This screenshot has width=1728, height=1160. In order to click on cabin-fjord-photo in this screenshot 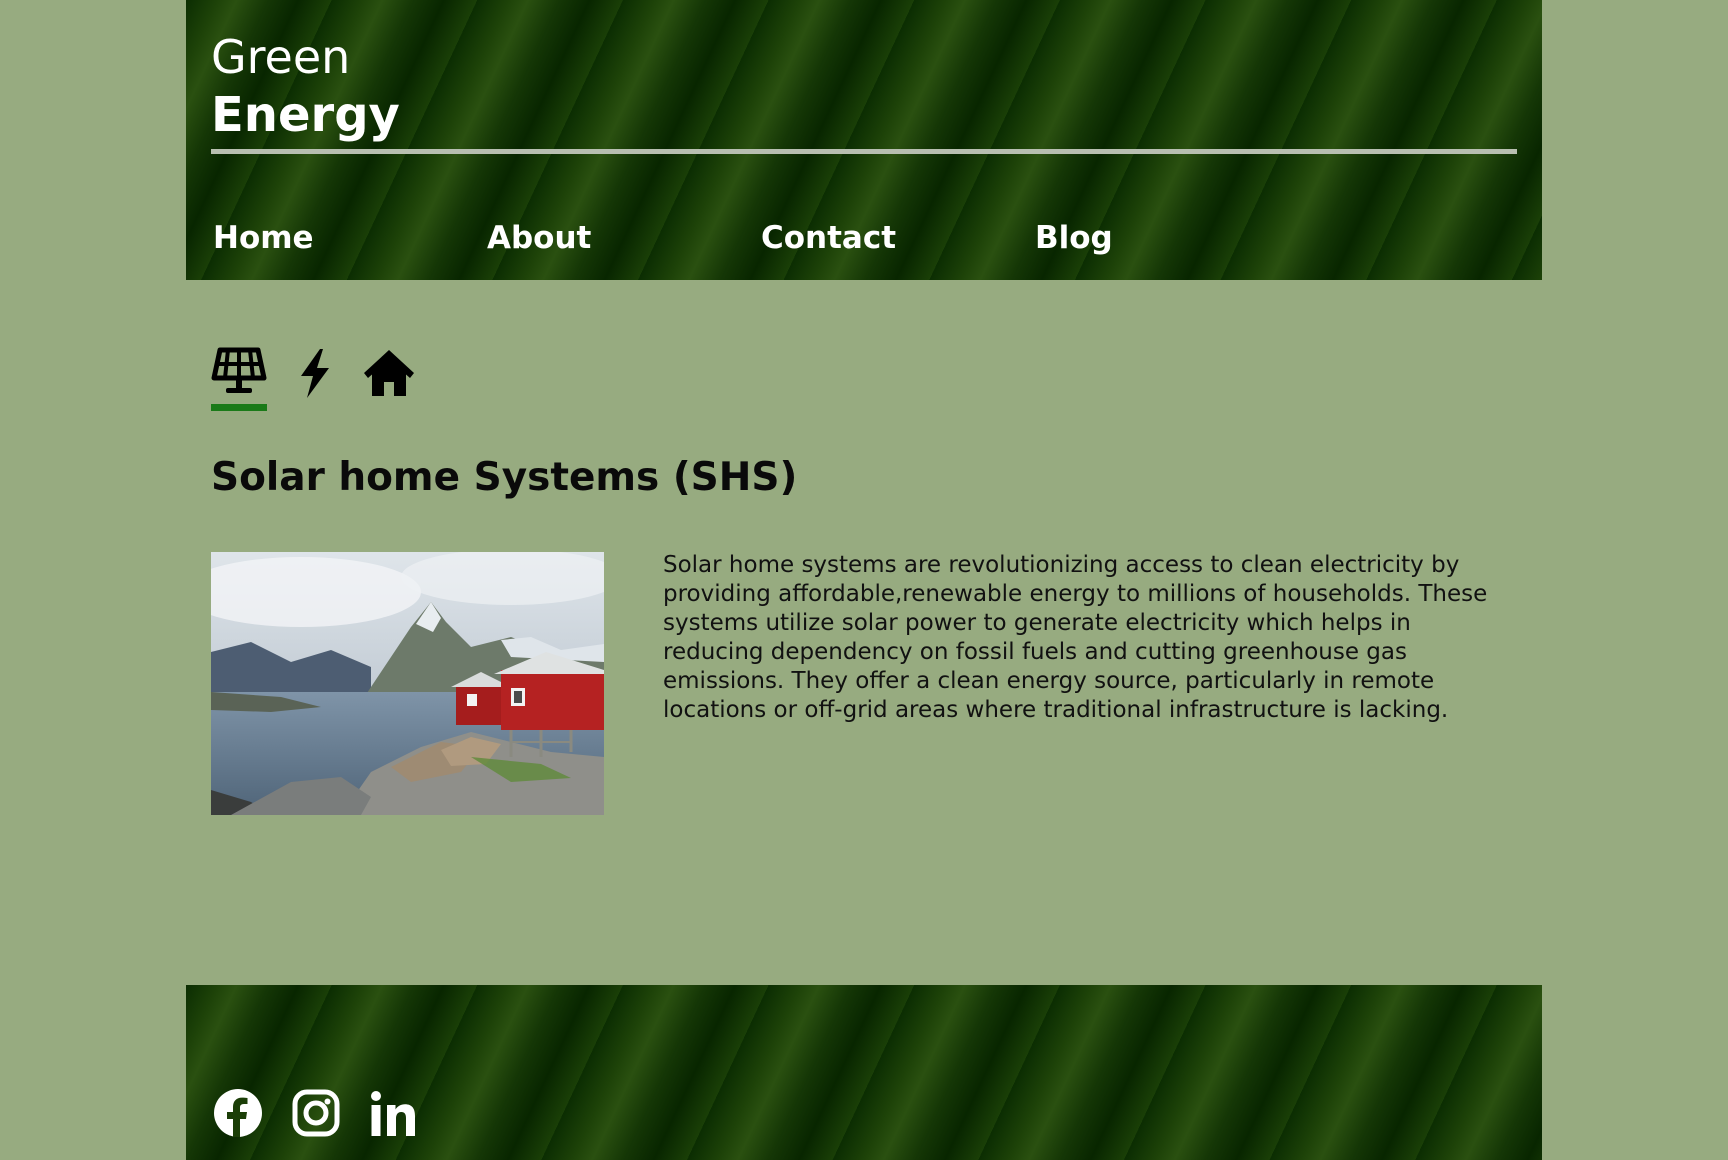, I will do `click(407, 683)`.